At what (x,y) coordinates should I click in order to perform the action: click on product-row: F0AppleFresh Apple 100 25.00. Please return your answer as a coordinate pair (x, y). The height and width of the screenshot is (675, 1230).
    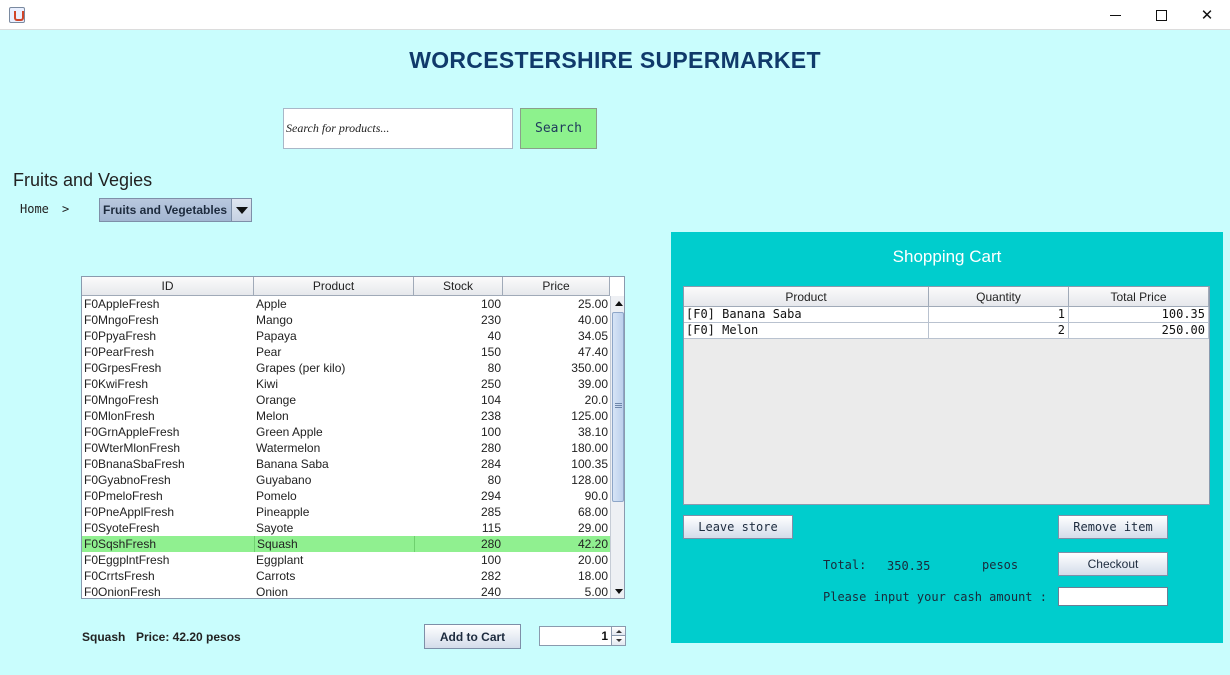
    Looking at the image, I should click on (346, 304).